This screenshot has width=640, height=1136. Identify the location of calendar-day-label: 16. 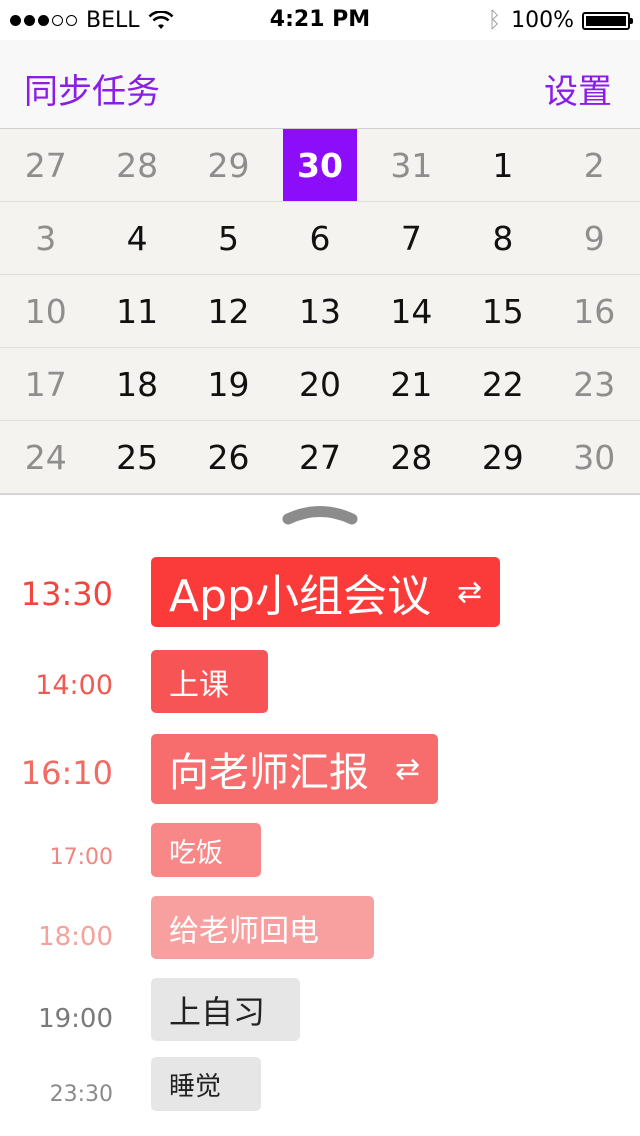
(594, 311).